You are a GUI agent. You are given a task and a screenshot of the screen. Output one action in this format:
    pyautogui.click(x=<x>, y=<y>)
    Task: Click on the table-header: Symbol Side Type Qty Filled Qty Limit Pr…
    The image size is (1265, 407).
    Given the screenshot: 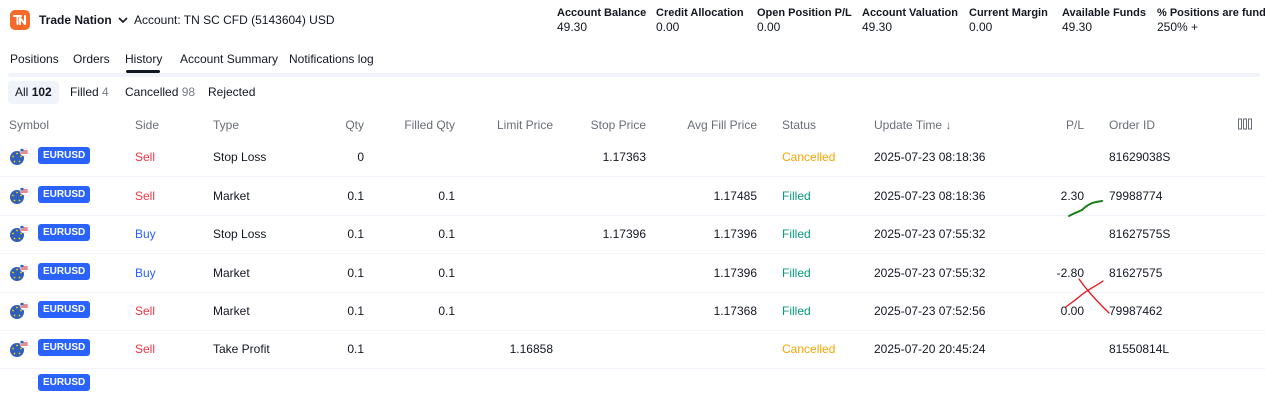 What is the action you would take?
    pyautogui.click(x=632, y=124)
    